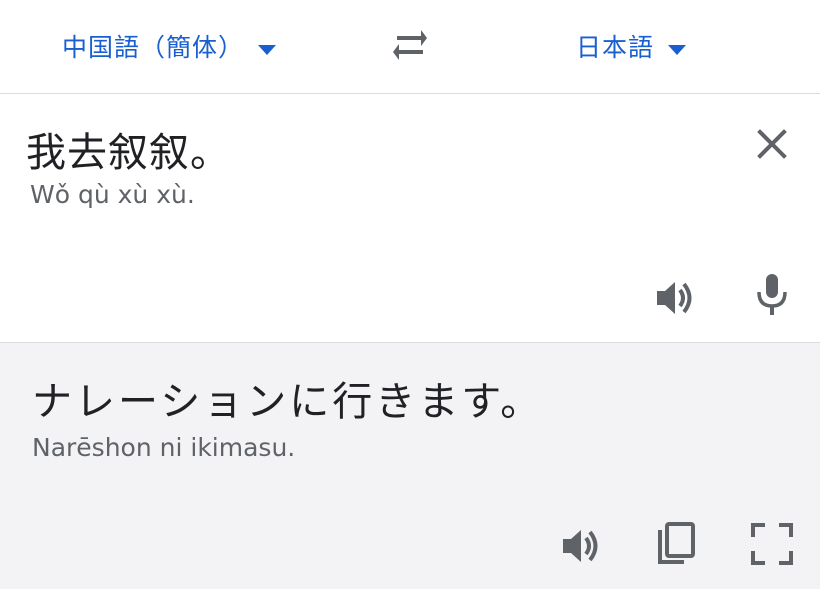  I want to click on swap-arrows-icon, so click(410, 45).